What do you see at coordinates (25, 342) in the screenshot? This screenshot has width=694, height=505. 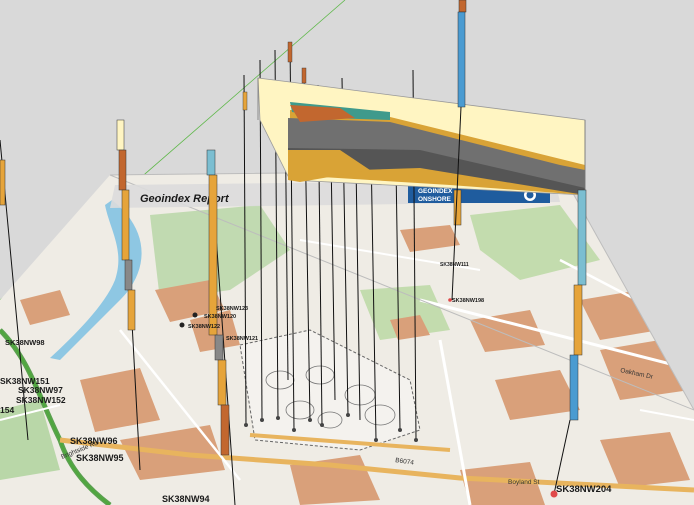 I see `borehole-label: SK38NW98` at bounding box center [25, 342].